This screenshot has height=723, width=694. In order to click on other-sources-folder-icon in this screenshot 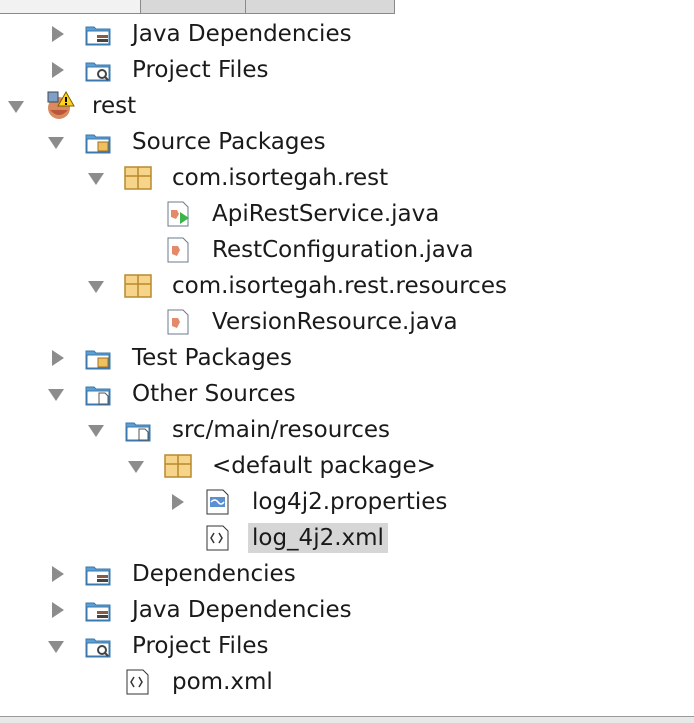, I will do `click(98, 394)`.